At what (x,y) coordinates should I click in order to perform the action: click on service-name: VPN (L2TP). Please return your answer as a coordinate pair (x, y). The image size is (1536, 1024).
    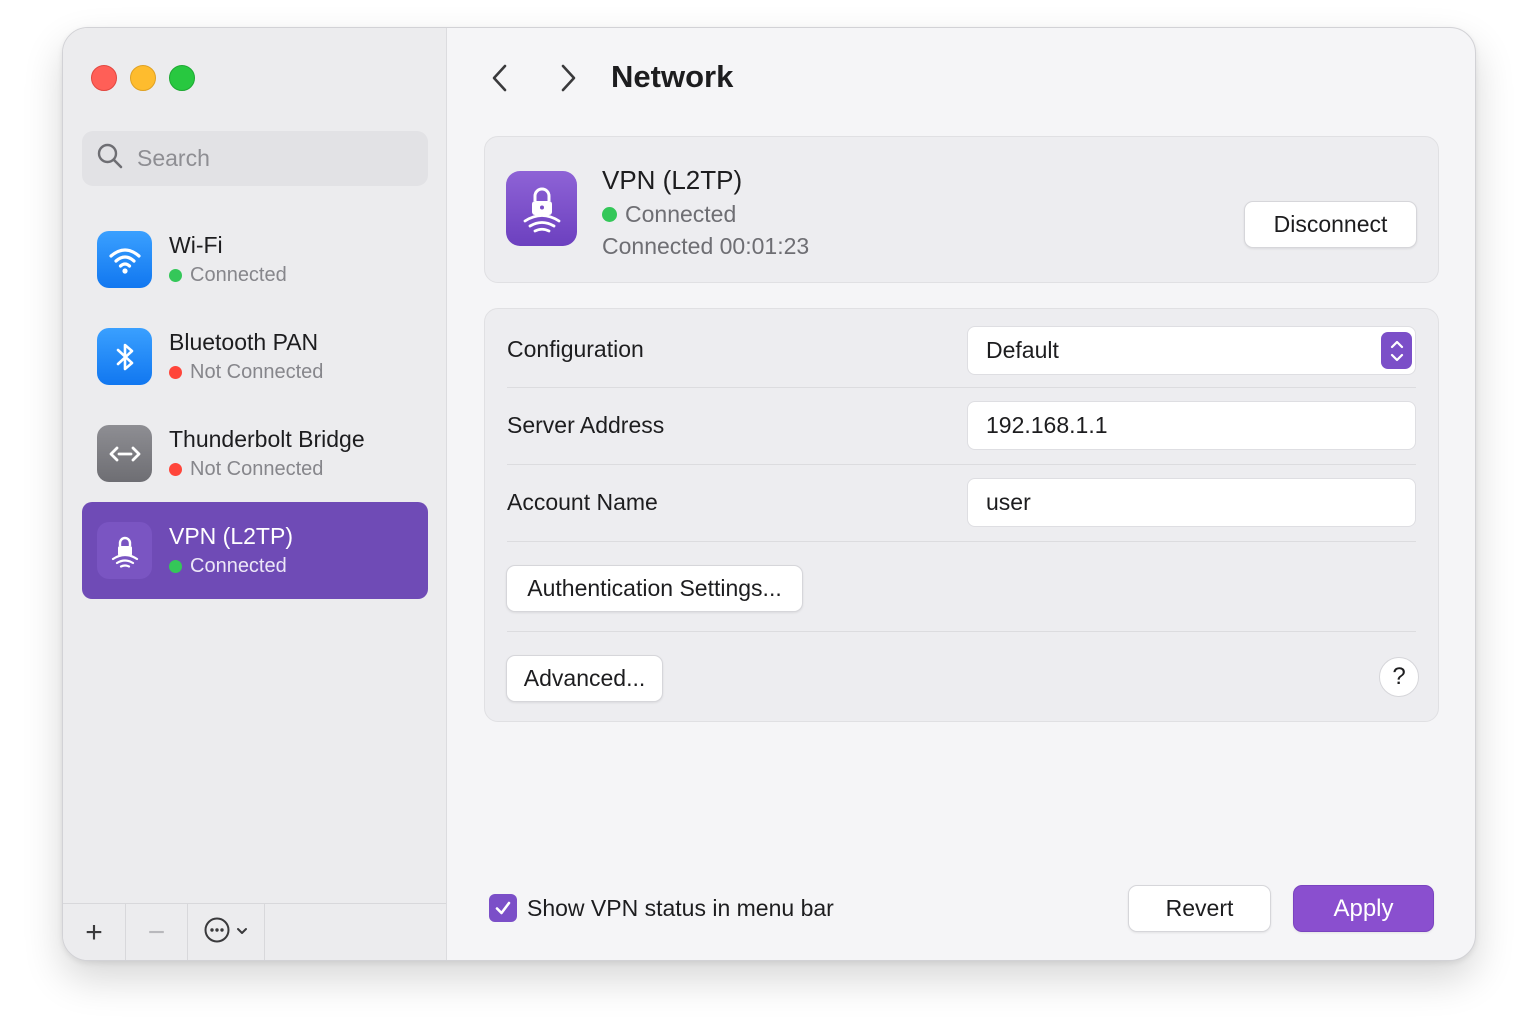
    Looking at the image, I should click on (672, 180).